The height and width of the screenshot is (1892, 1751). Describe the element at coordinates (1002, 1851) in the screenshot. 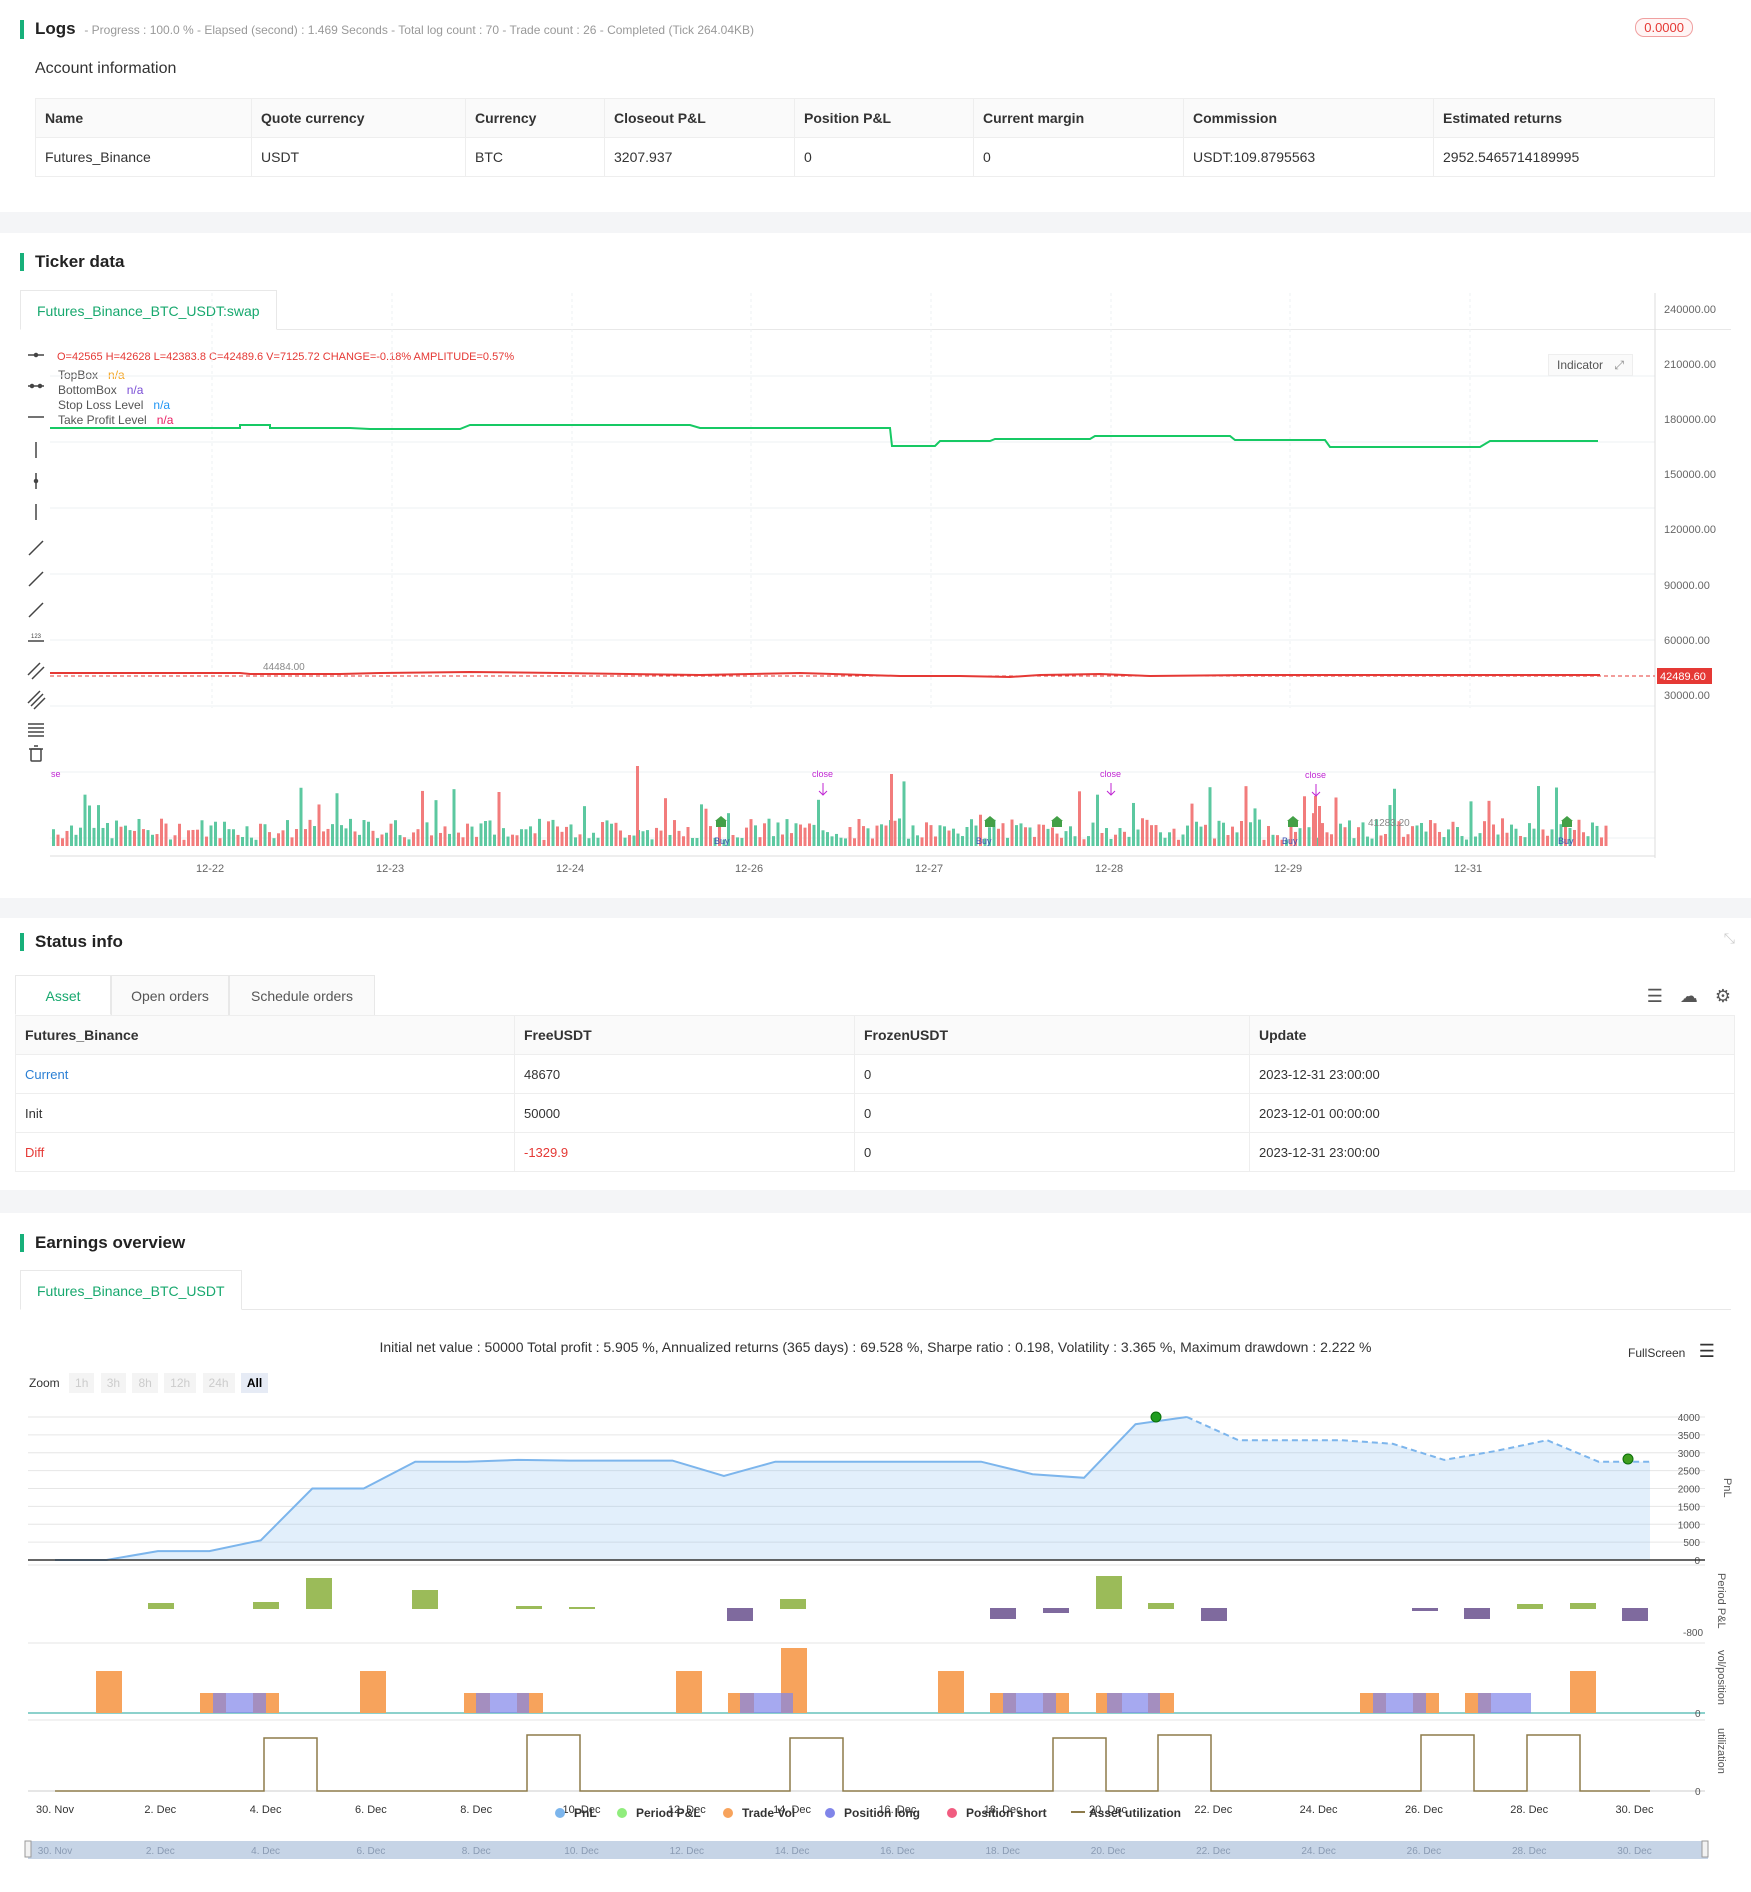

I see `navigator-tick: 18. Dec` at that location.